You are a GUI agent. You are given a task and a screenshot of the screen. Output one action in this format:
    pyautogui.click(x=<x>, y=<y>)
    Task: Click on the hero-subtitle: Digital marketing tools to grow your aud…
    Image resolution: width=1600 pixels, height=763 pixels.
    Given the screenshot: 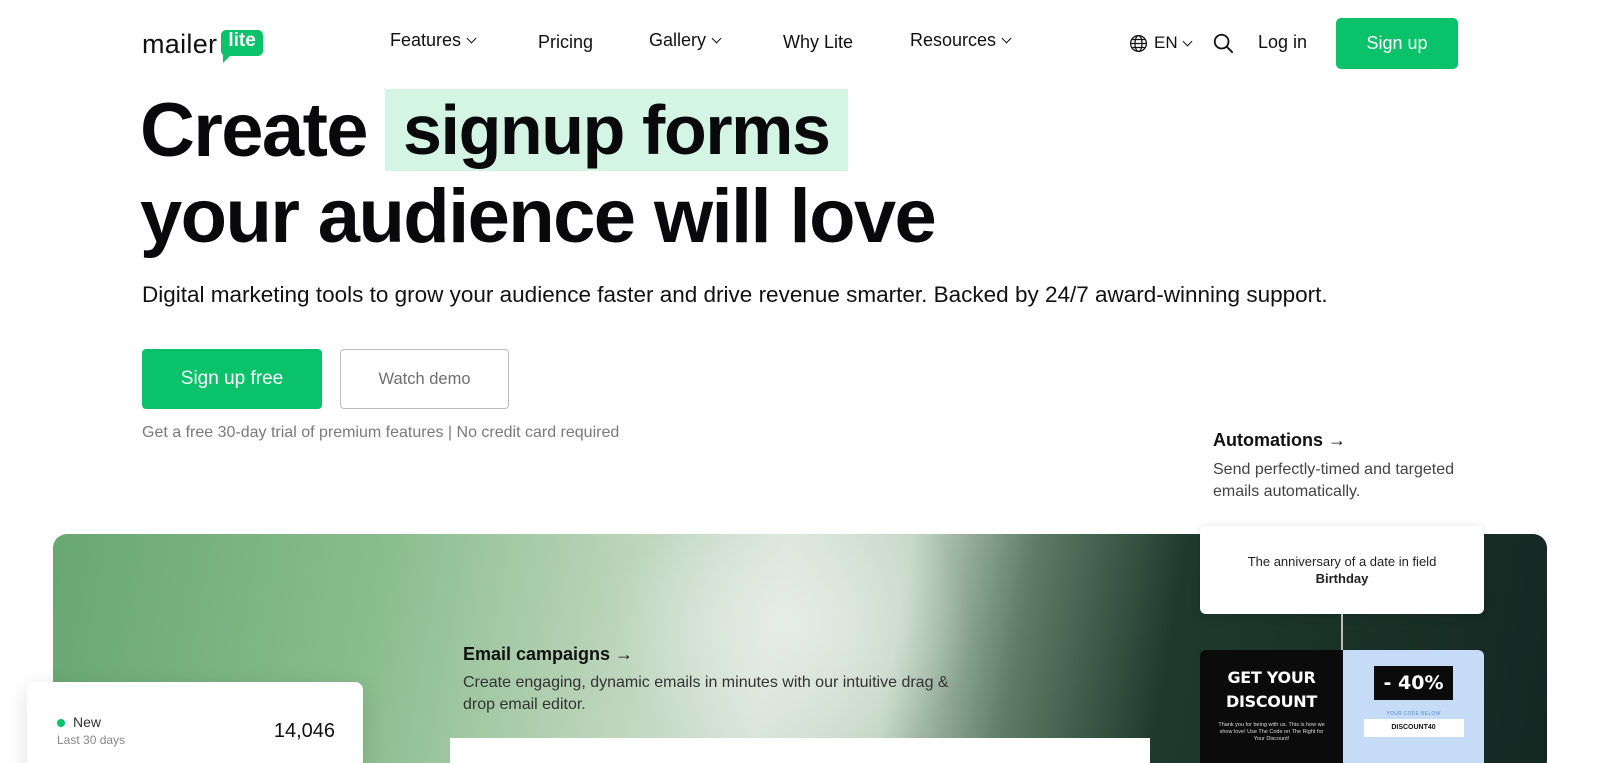 What is the action you would take?
    pyautogui.click(x=735, y=294)
    